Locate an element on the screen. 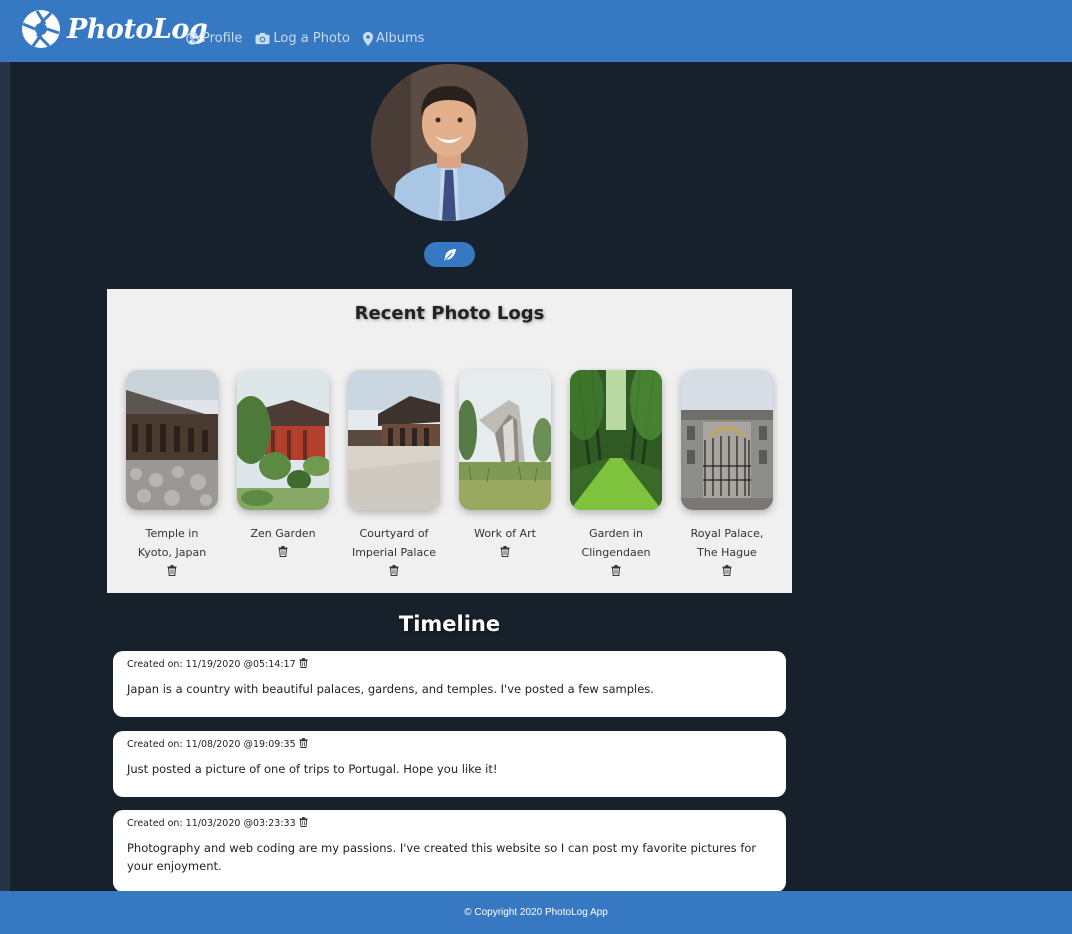  brand-logo-link: PhotoLog is located at coordinates (114, 29).